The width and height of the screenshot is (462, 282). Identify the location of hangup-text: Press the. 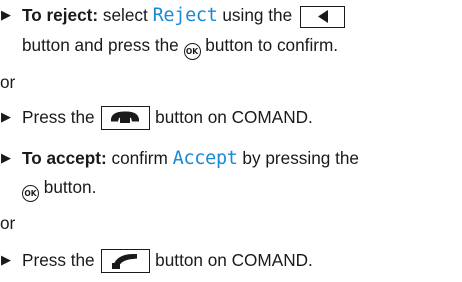
(58, 117).